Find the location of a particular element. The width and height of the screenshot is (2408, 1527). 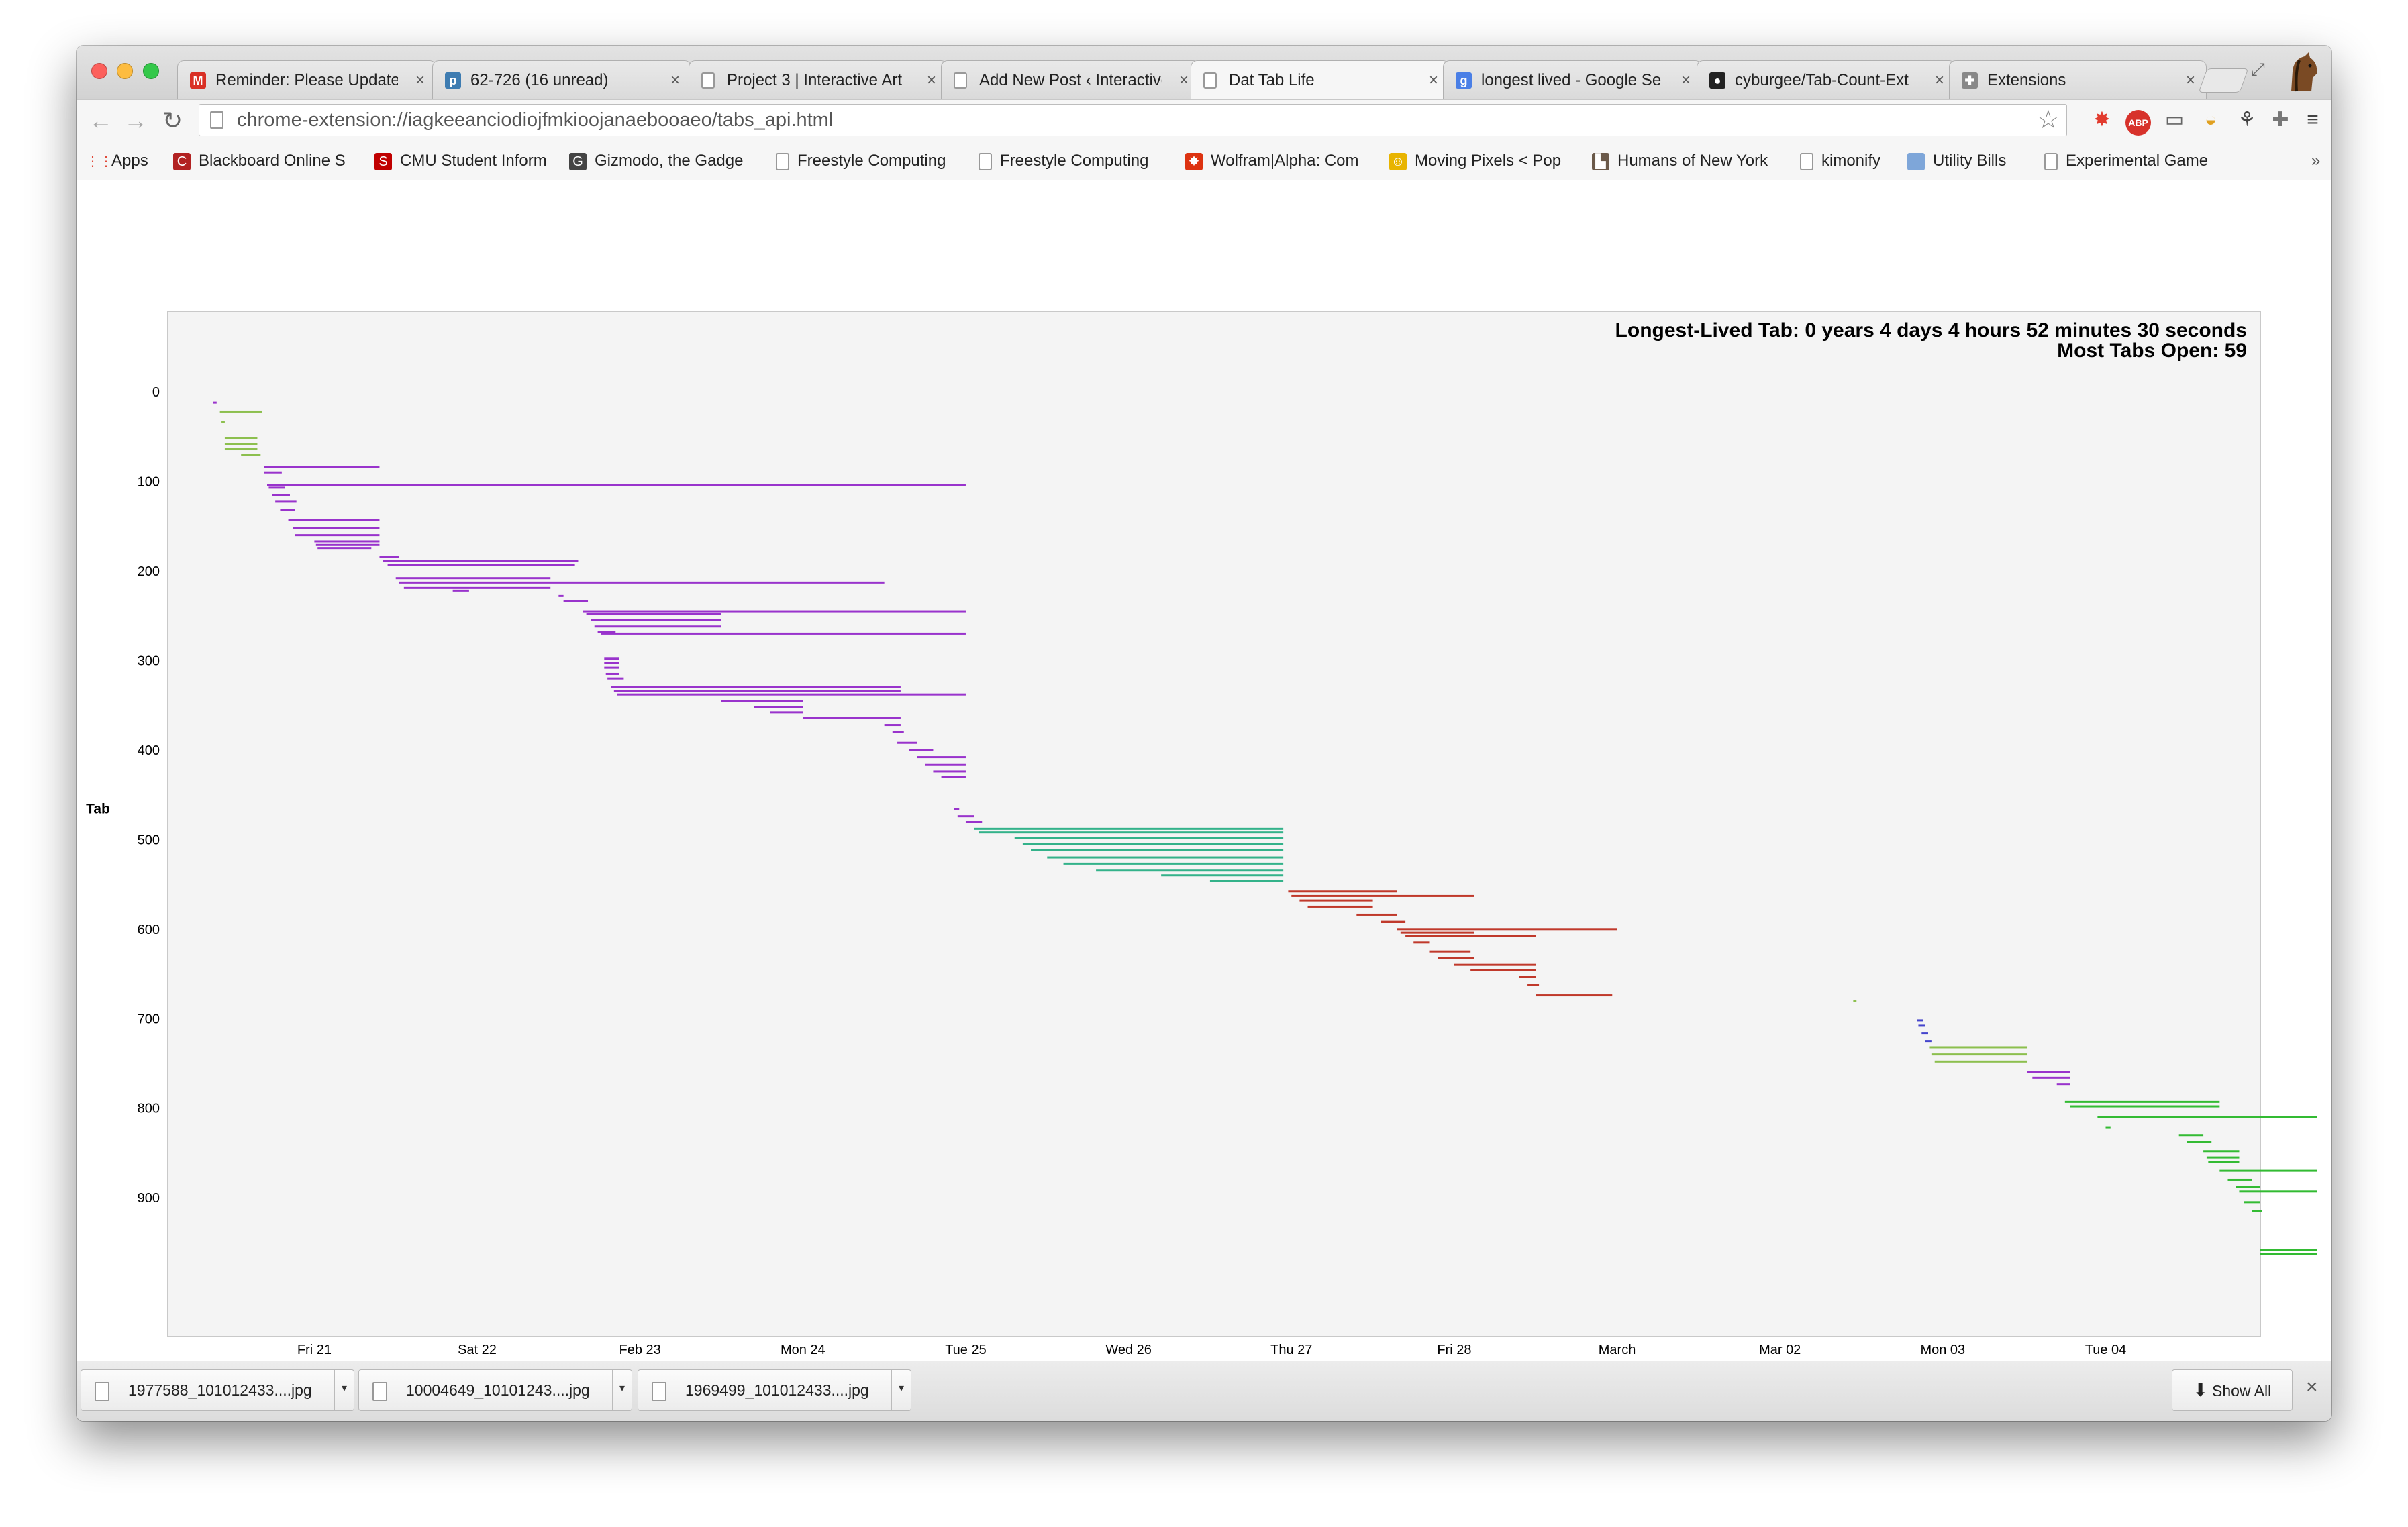

bookmark-item: Experimental Game is located at coordinates (2142, 161).